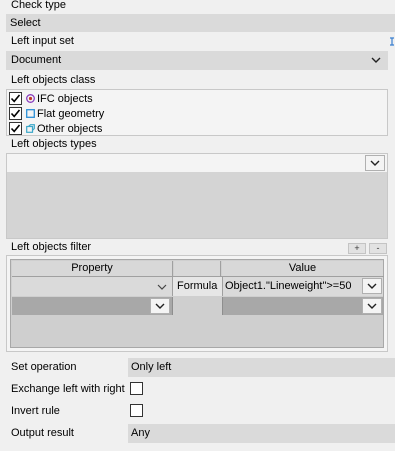 The height and width of the screenshot is (451, 395). What do you see at coordinates (65, 99) in the screenshot?
I see `ifc-objects-label: IFC objects` at bounding box center [65, 99].